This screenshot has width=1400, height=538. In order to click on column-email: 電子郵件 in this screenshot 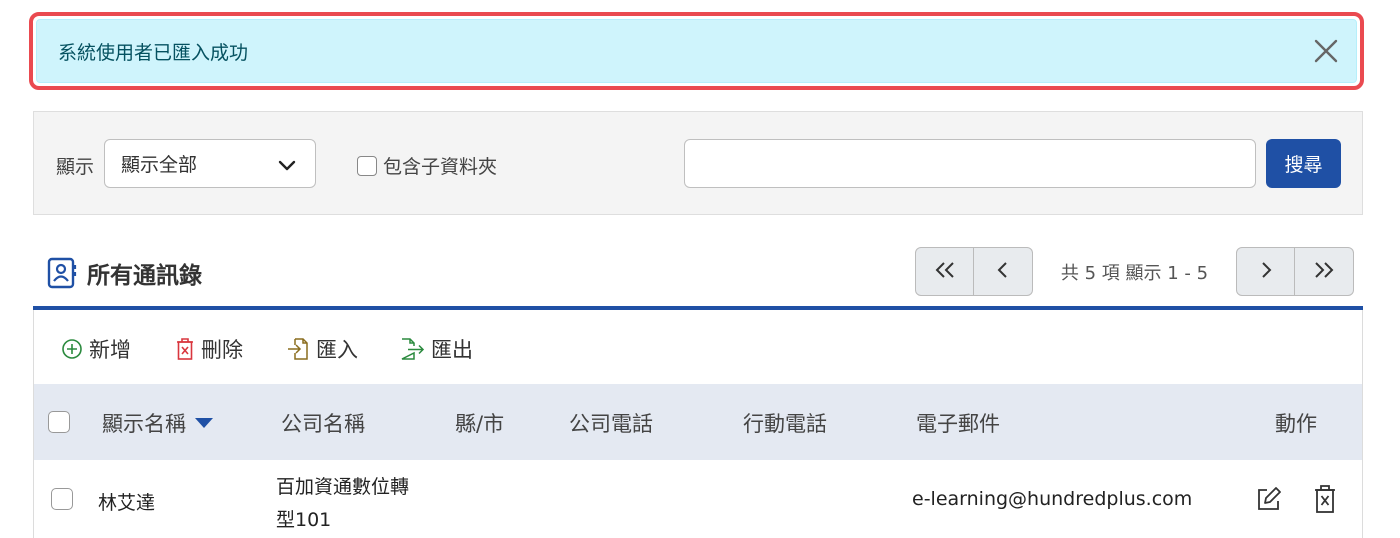, I will do `click(958, 423)`.